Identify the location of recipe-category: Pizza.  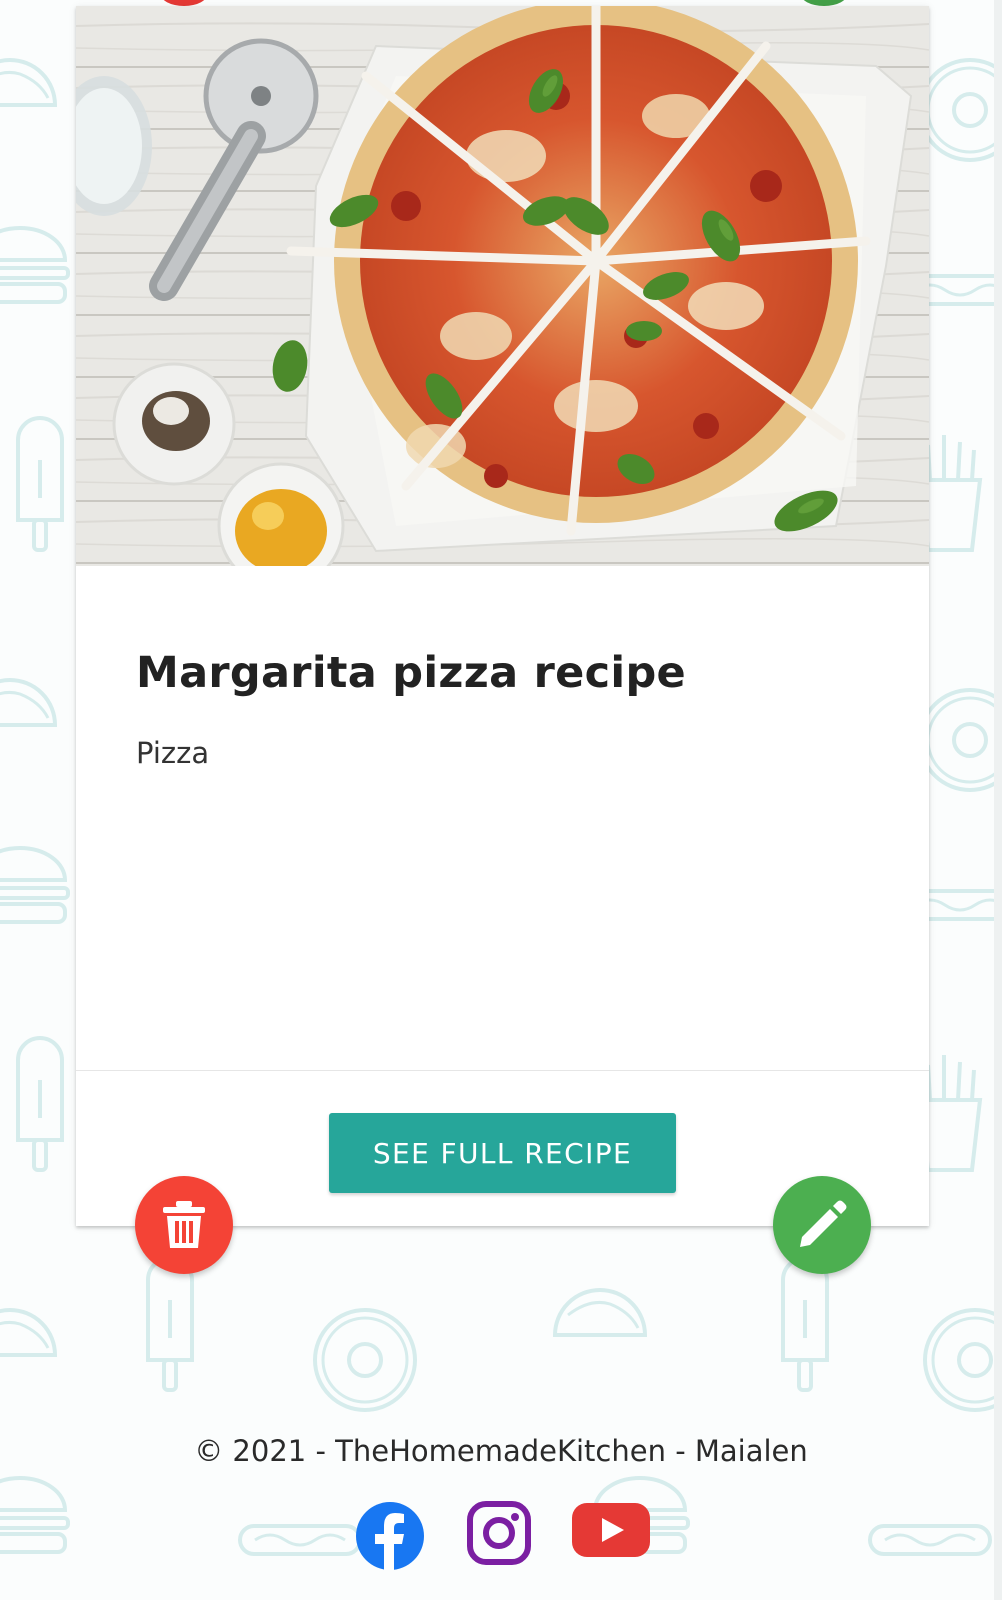
(173, 753).